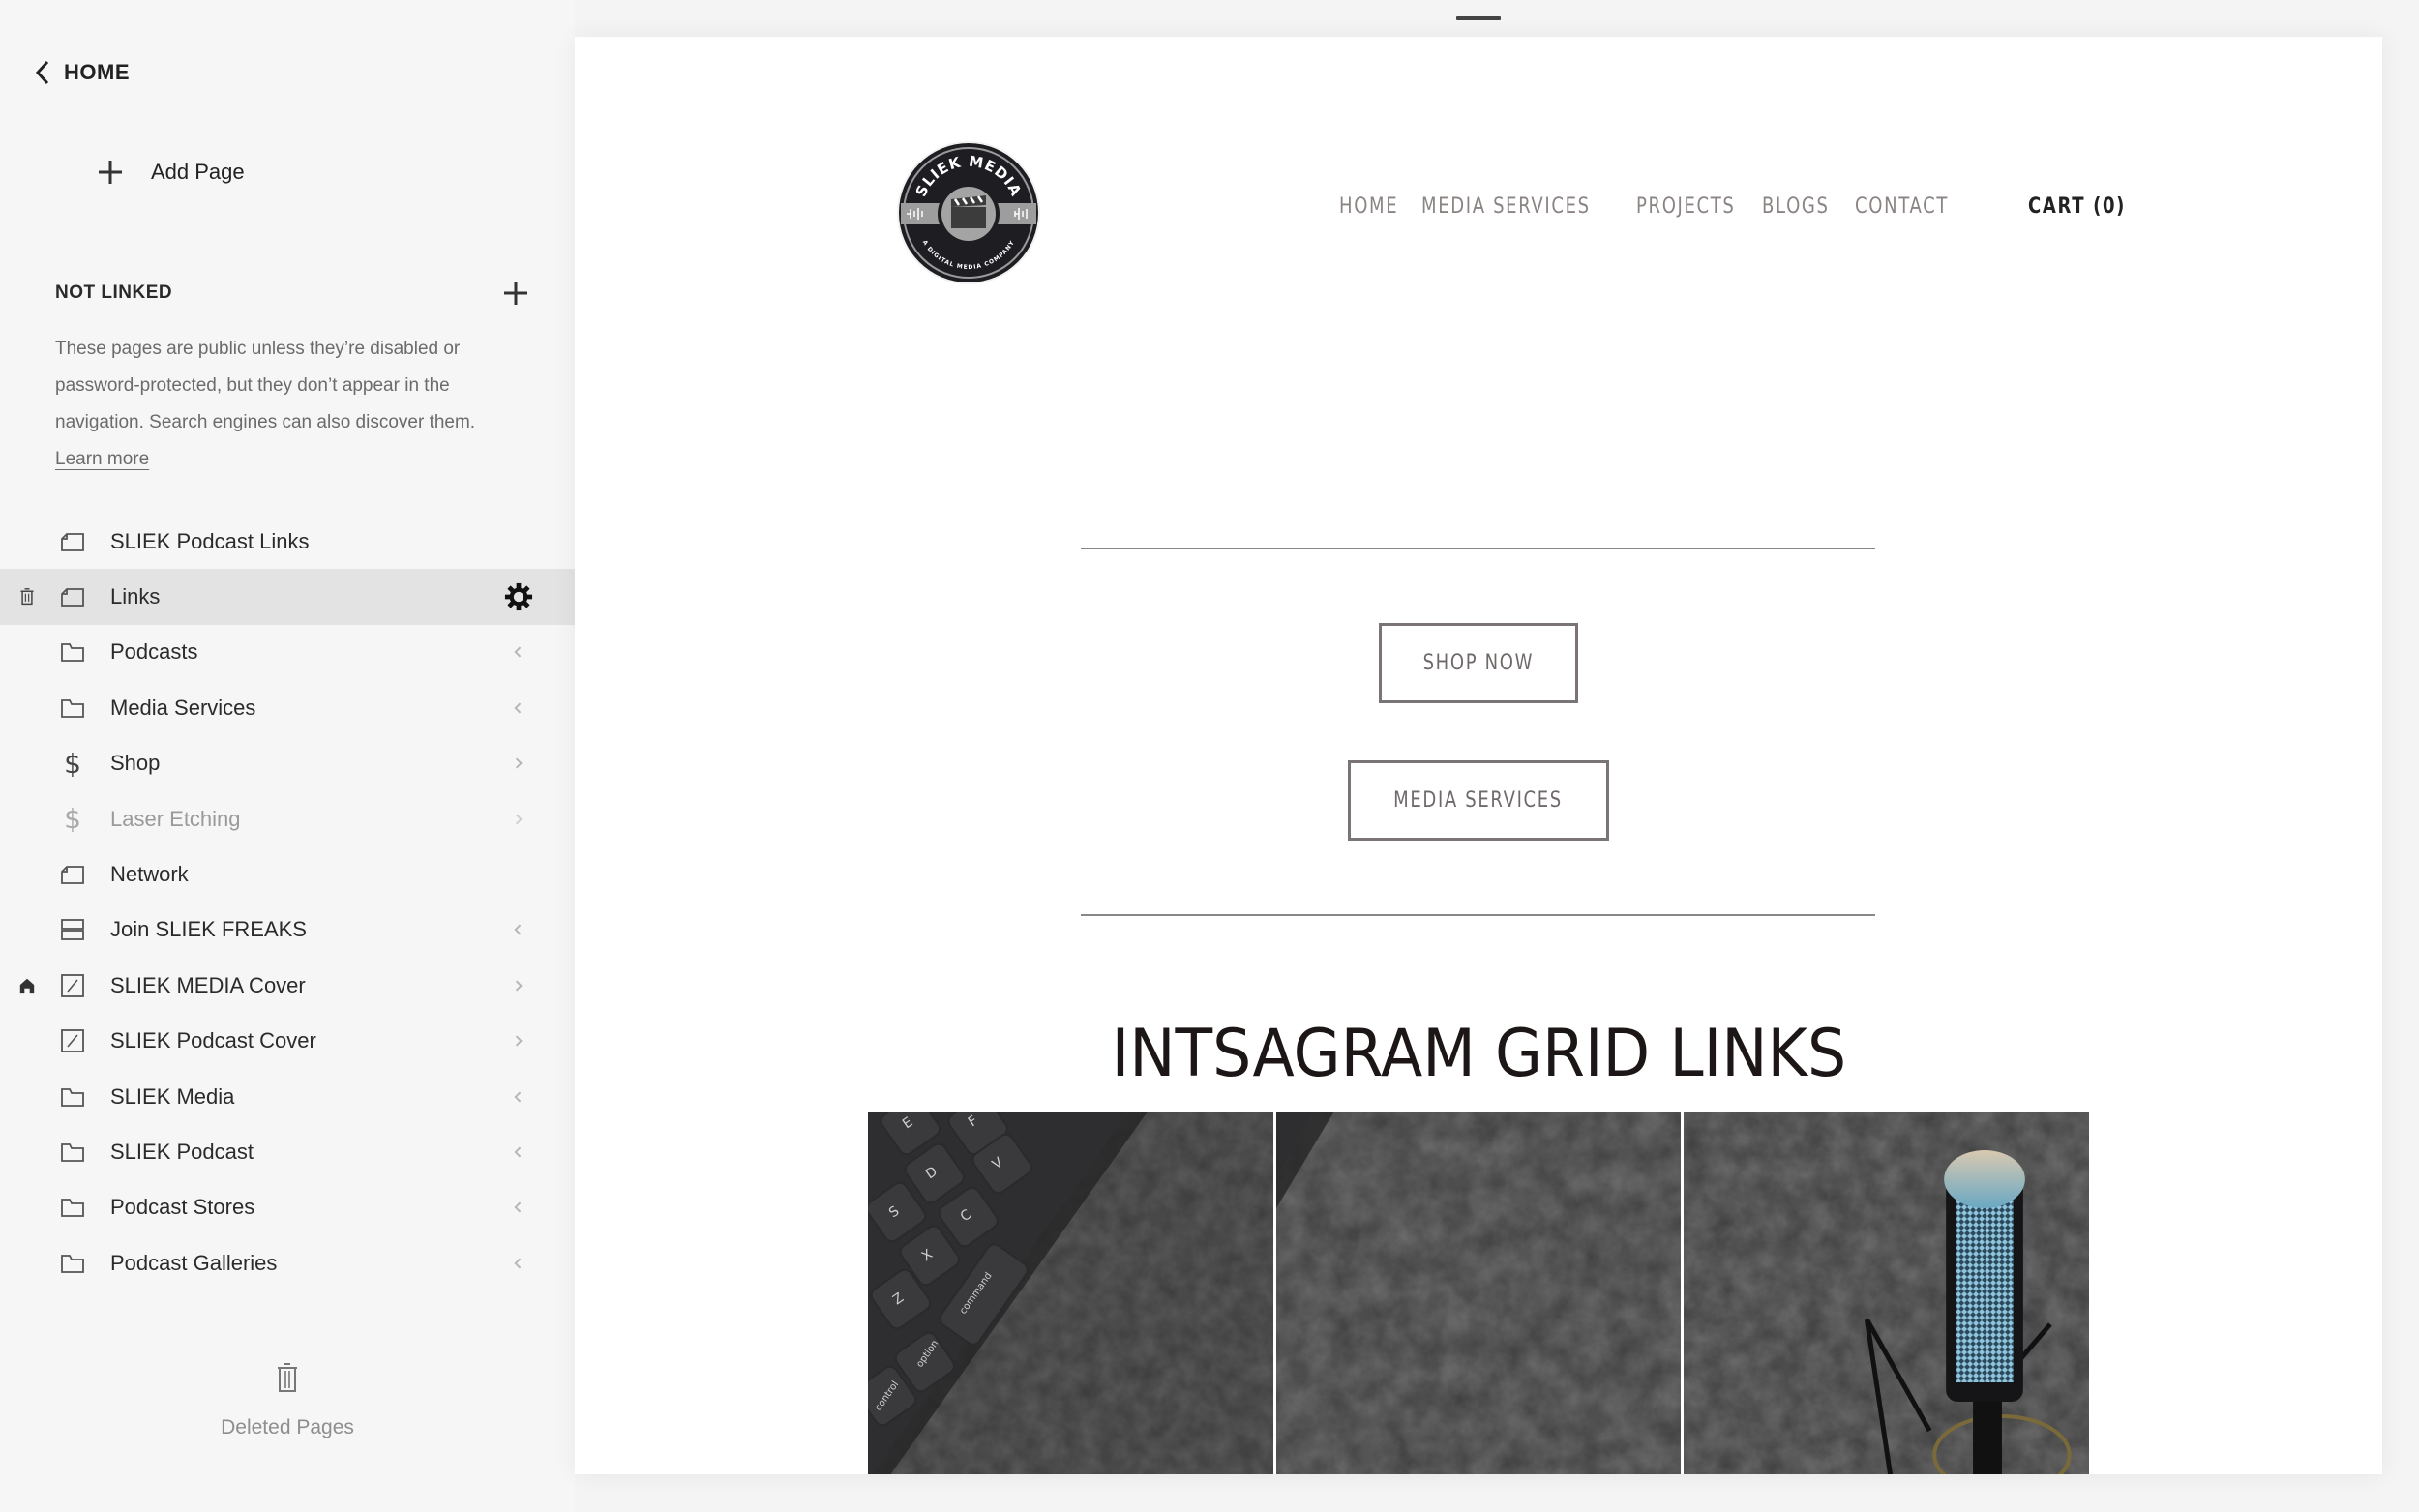 Image resolution: width=2419 pixels, height=1512 pixels. Describe the element at coordinates (288, 707) in the screenshot. I see `page-row: Media Services` at that location.